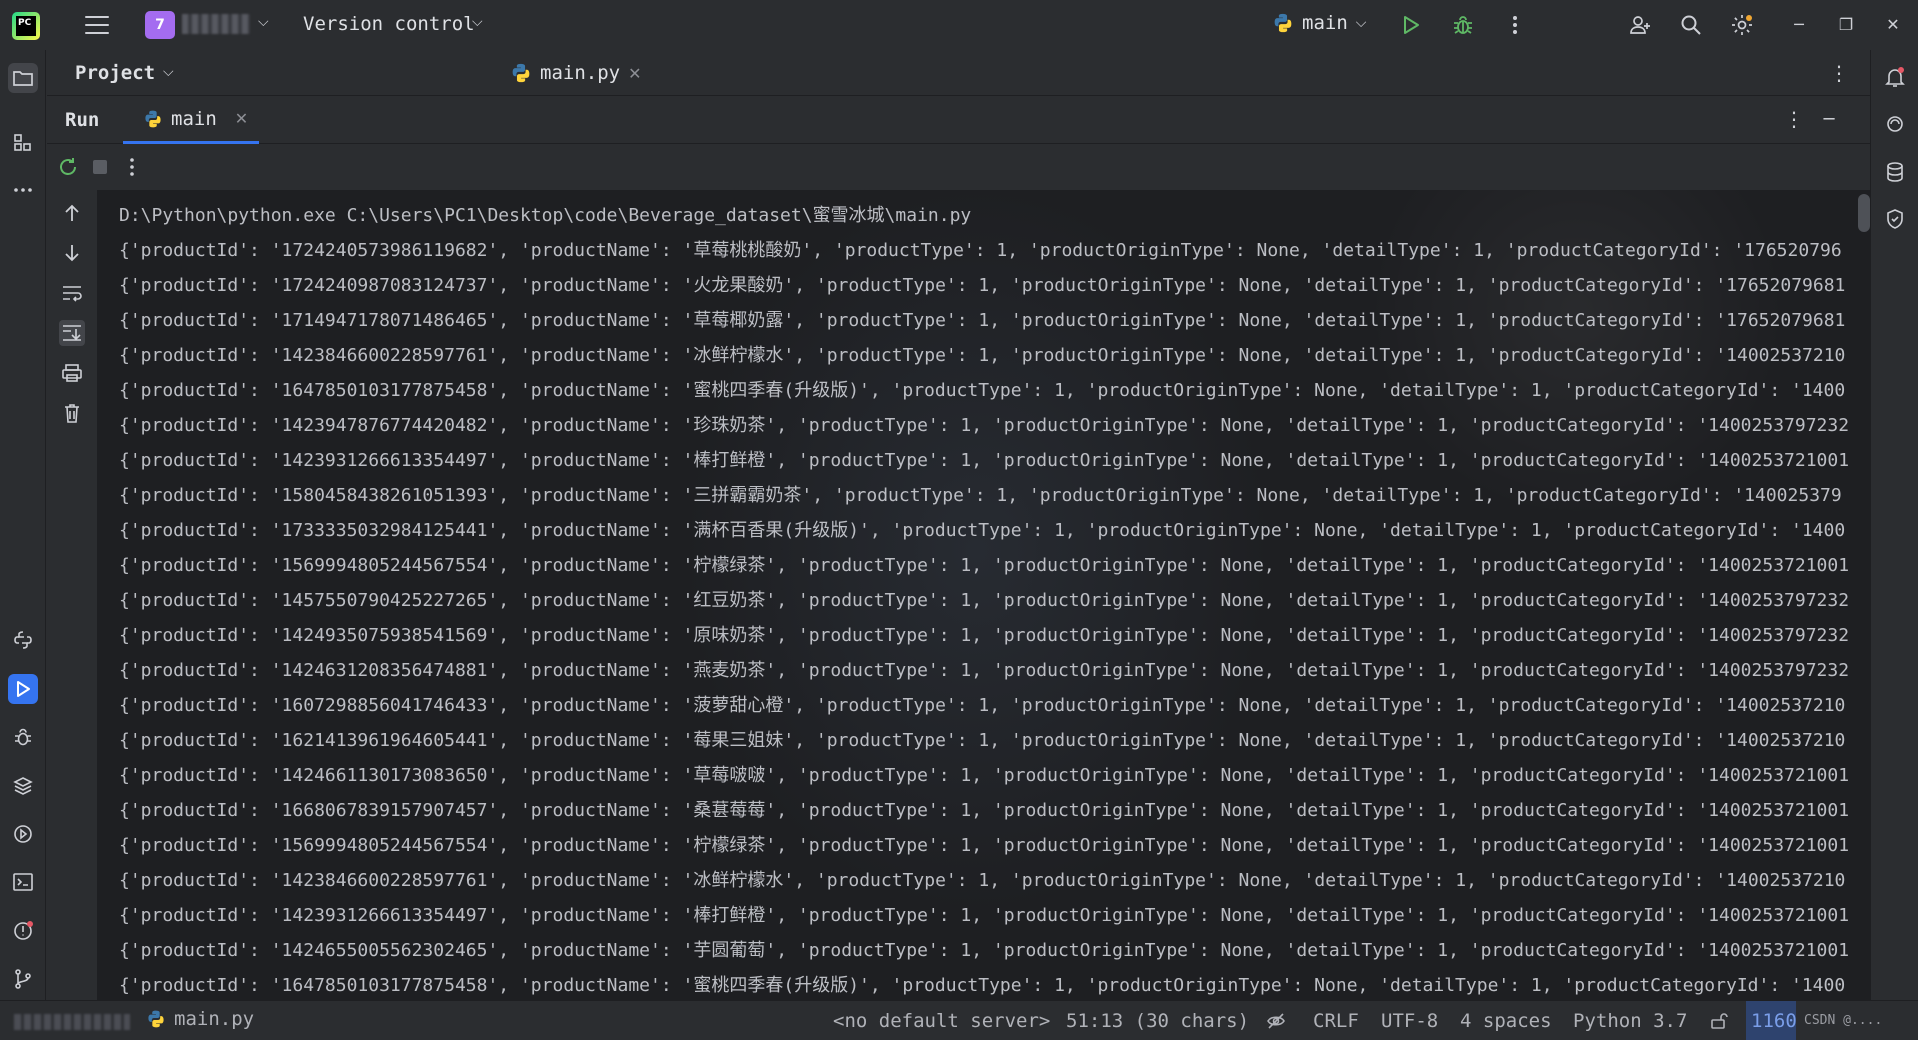  What do you see at coordinates (389, 24) in the screenshot?
I see `version-control-menu: Version control` at bounding box center [389, 24].